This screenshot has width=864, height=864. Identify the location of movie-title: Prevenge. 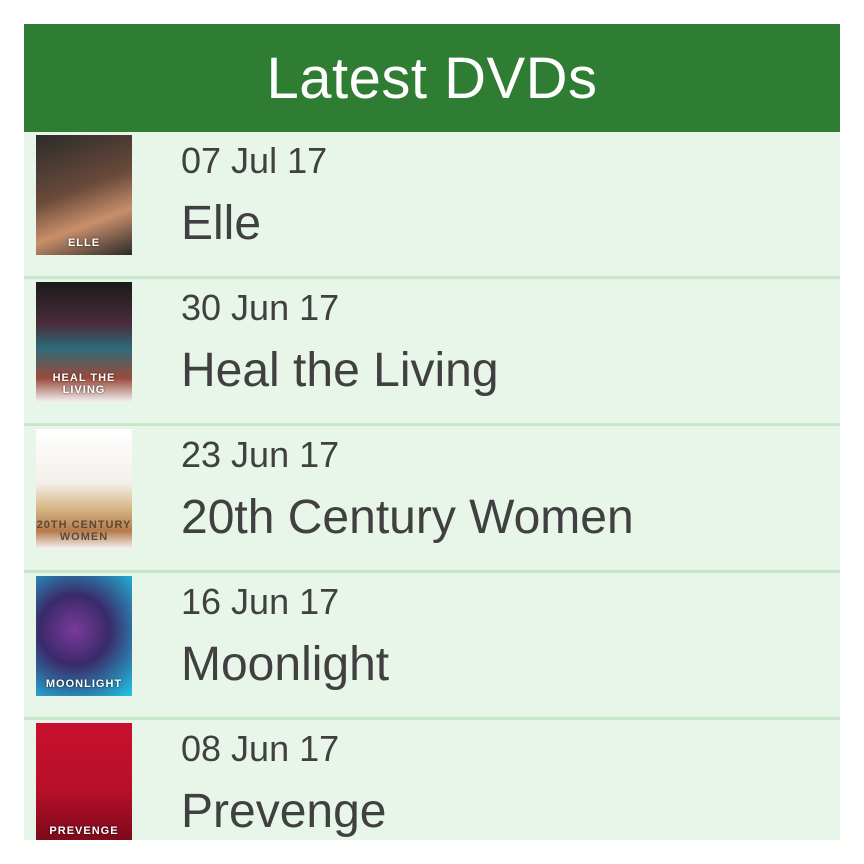
(283, 811).